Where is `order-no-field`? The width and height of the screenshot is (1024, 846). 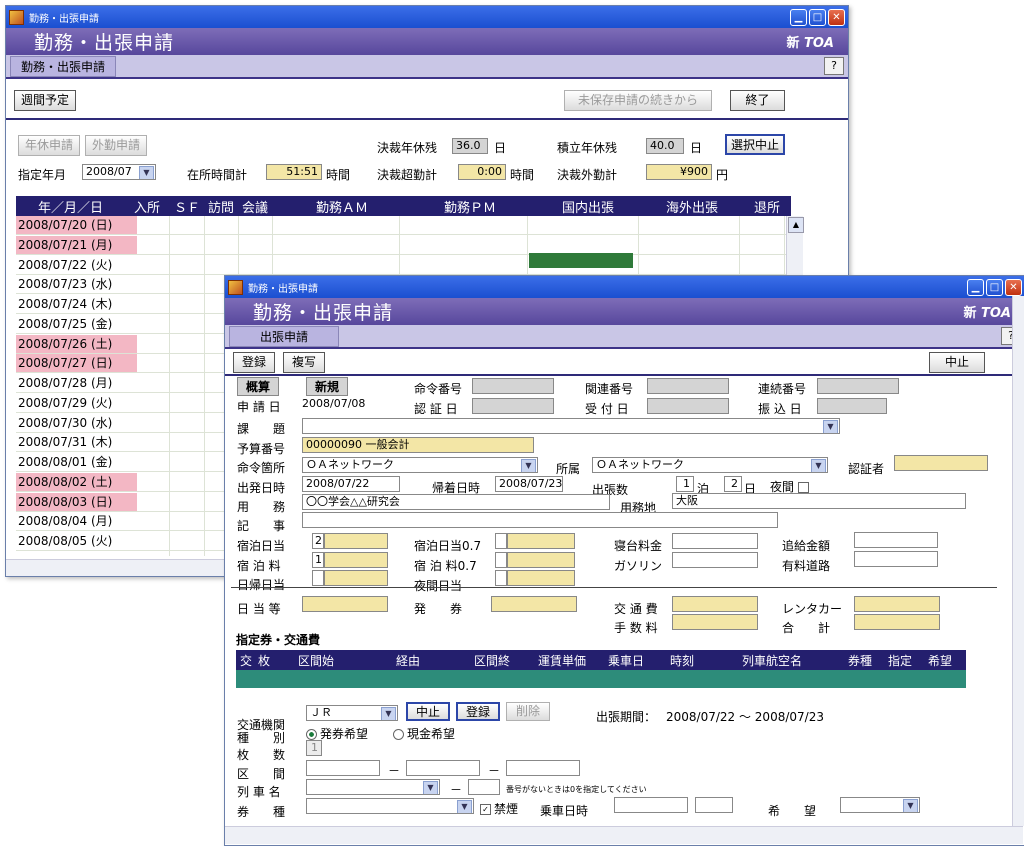 order-no-field is located at coordinates (513, 386).